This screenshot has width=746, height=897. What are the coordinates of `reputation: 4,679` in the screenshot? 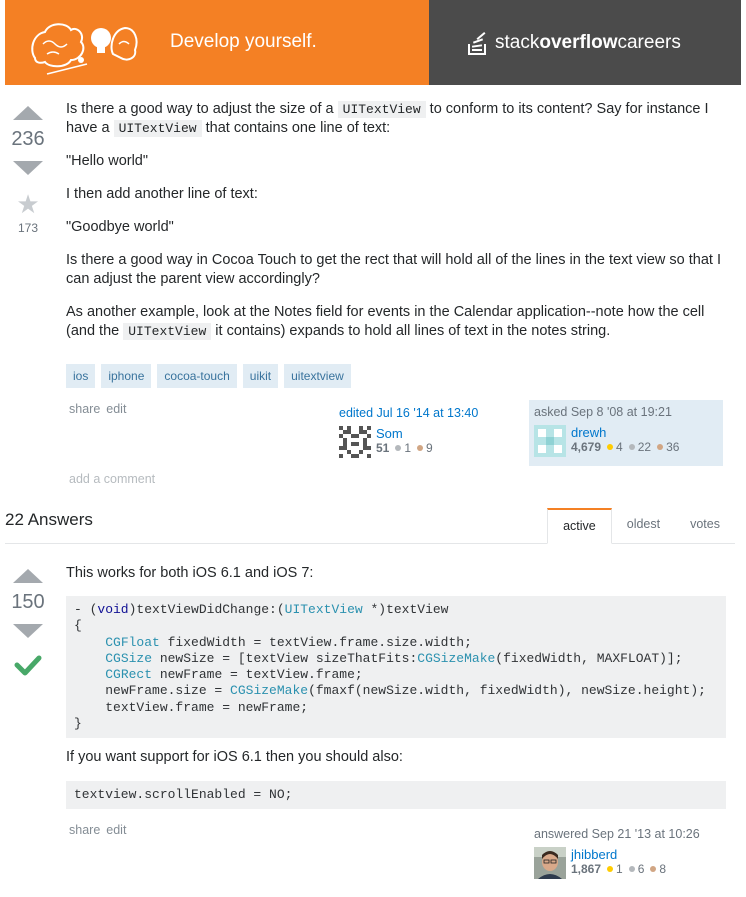 It's located at (586, 447).